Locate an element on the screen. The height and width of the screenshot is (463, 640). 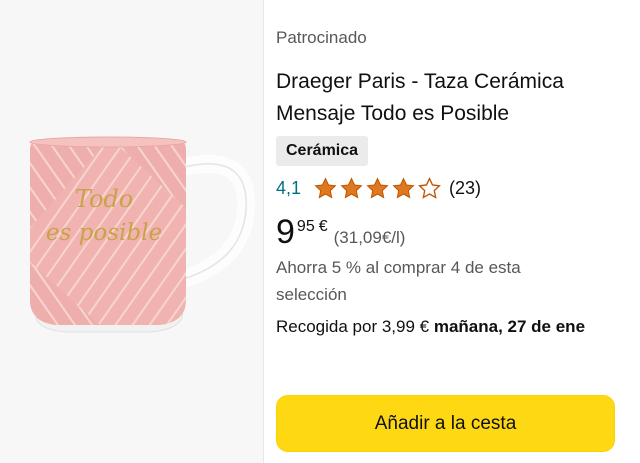
add-to-cart-button: Añadir a la cesta is located at coordinates (445, 423).